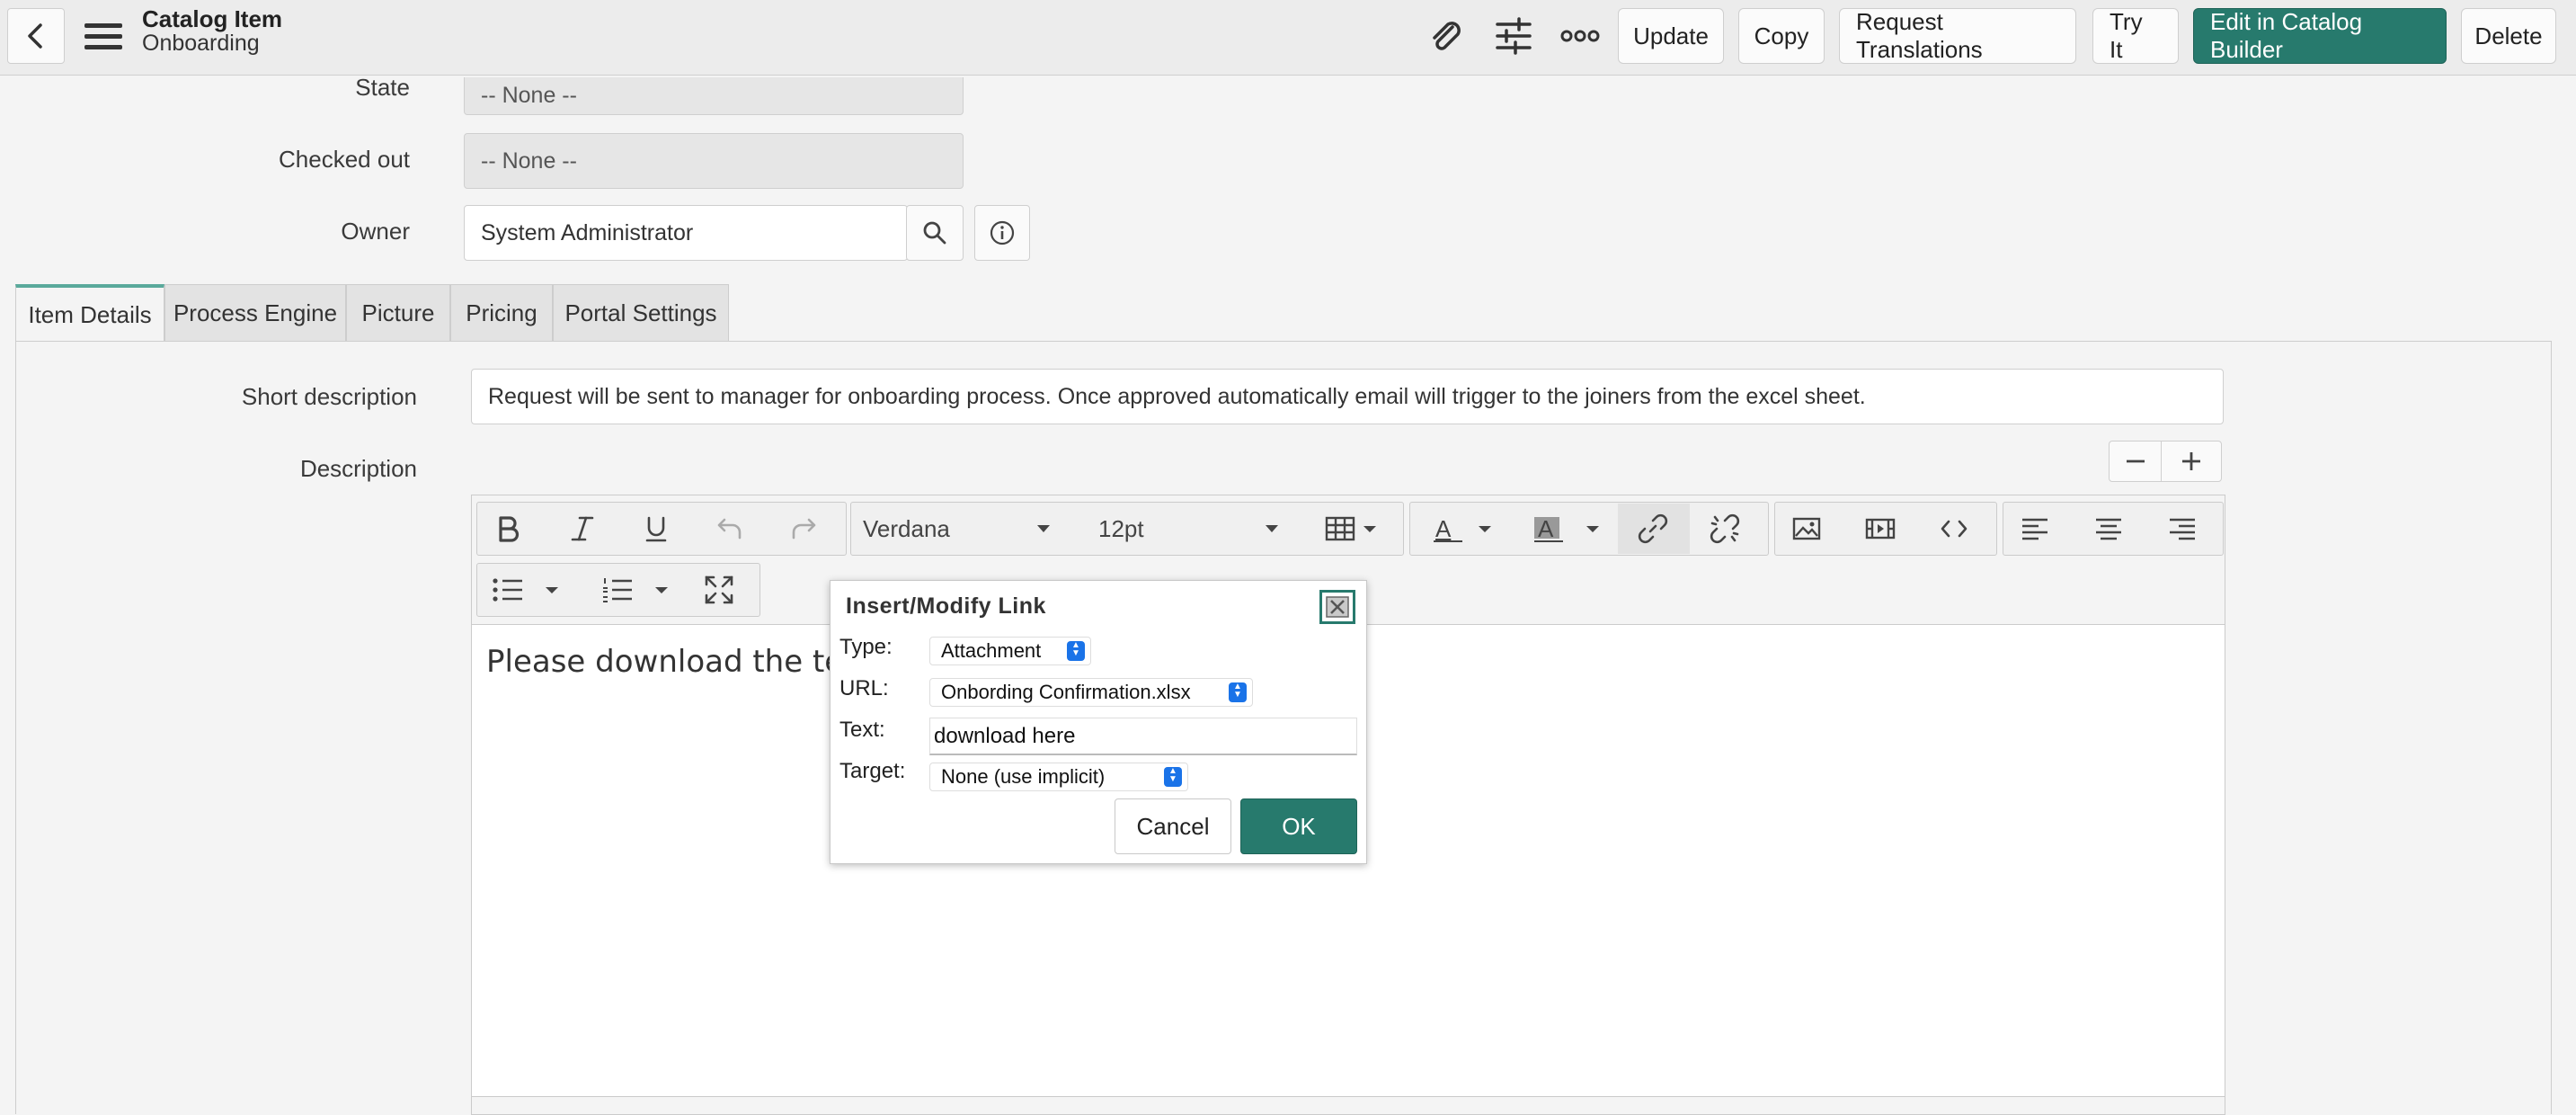 The width and height of the screenshot is (2576, 1115). I want to click on delete-button: Delete, so click(2508, 36).